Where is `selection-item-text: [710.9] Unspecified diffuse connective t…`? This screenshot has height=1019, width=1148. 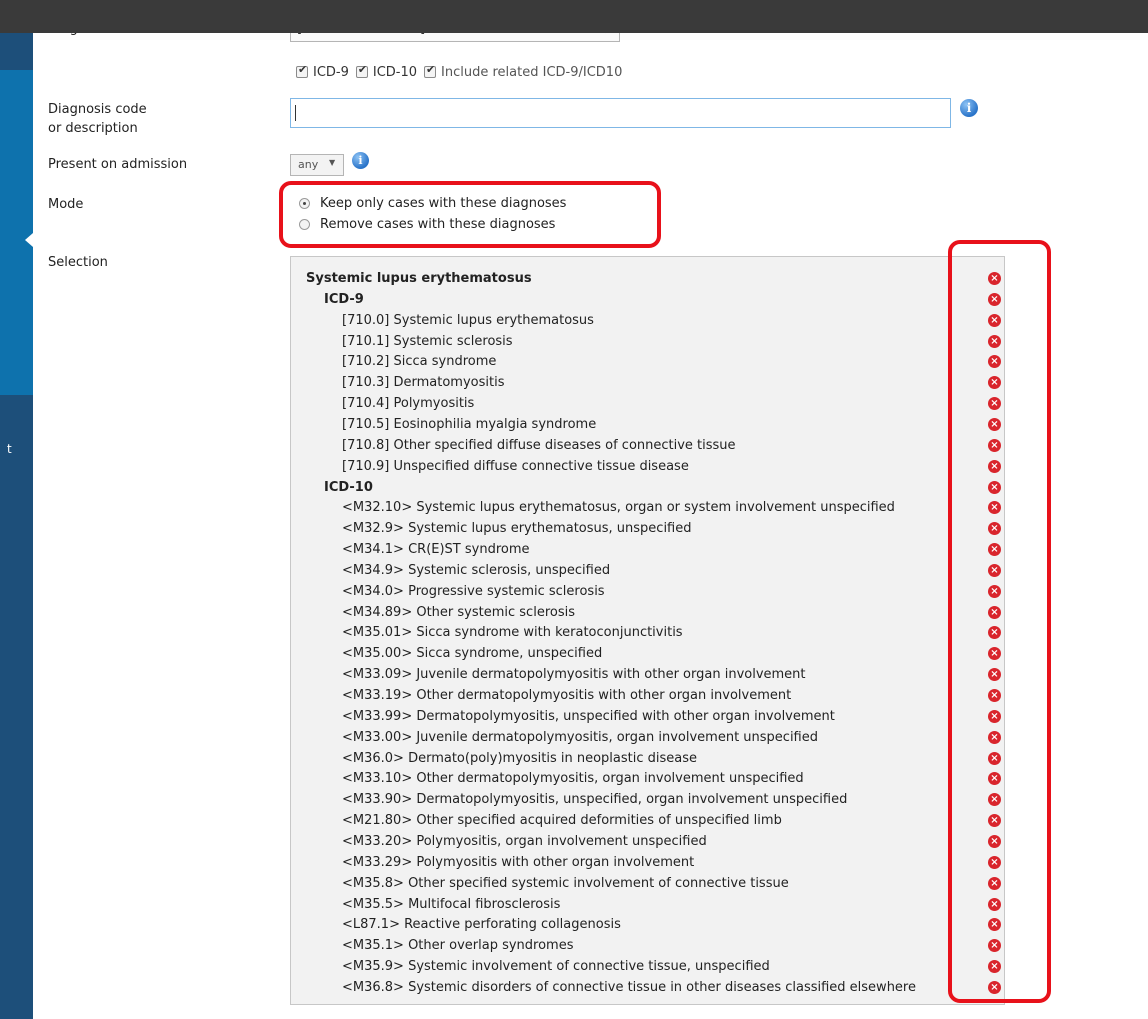
selection-item-text: [710.9] Unspecified diffuse connective t… is located at coordinates (515, 466).